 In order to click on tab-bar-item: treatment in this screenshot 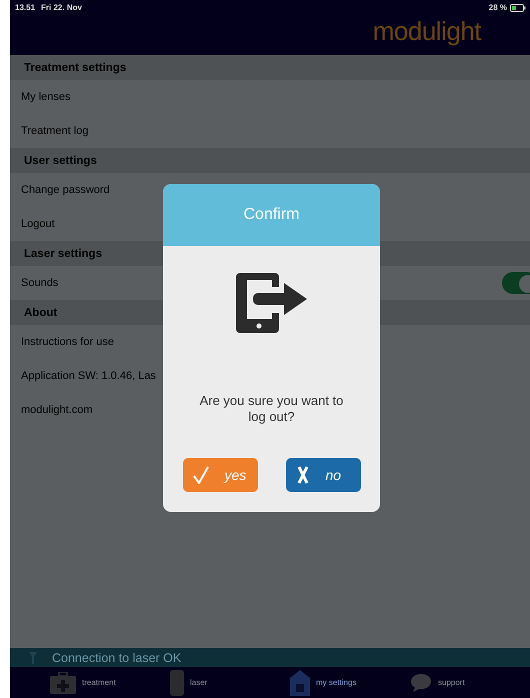, I will do `click(110, 682)`.